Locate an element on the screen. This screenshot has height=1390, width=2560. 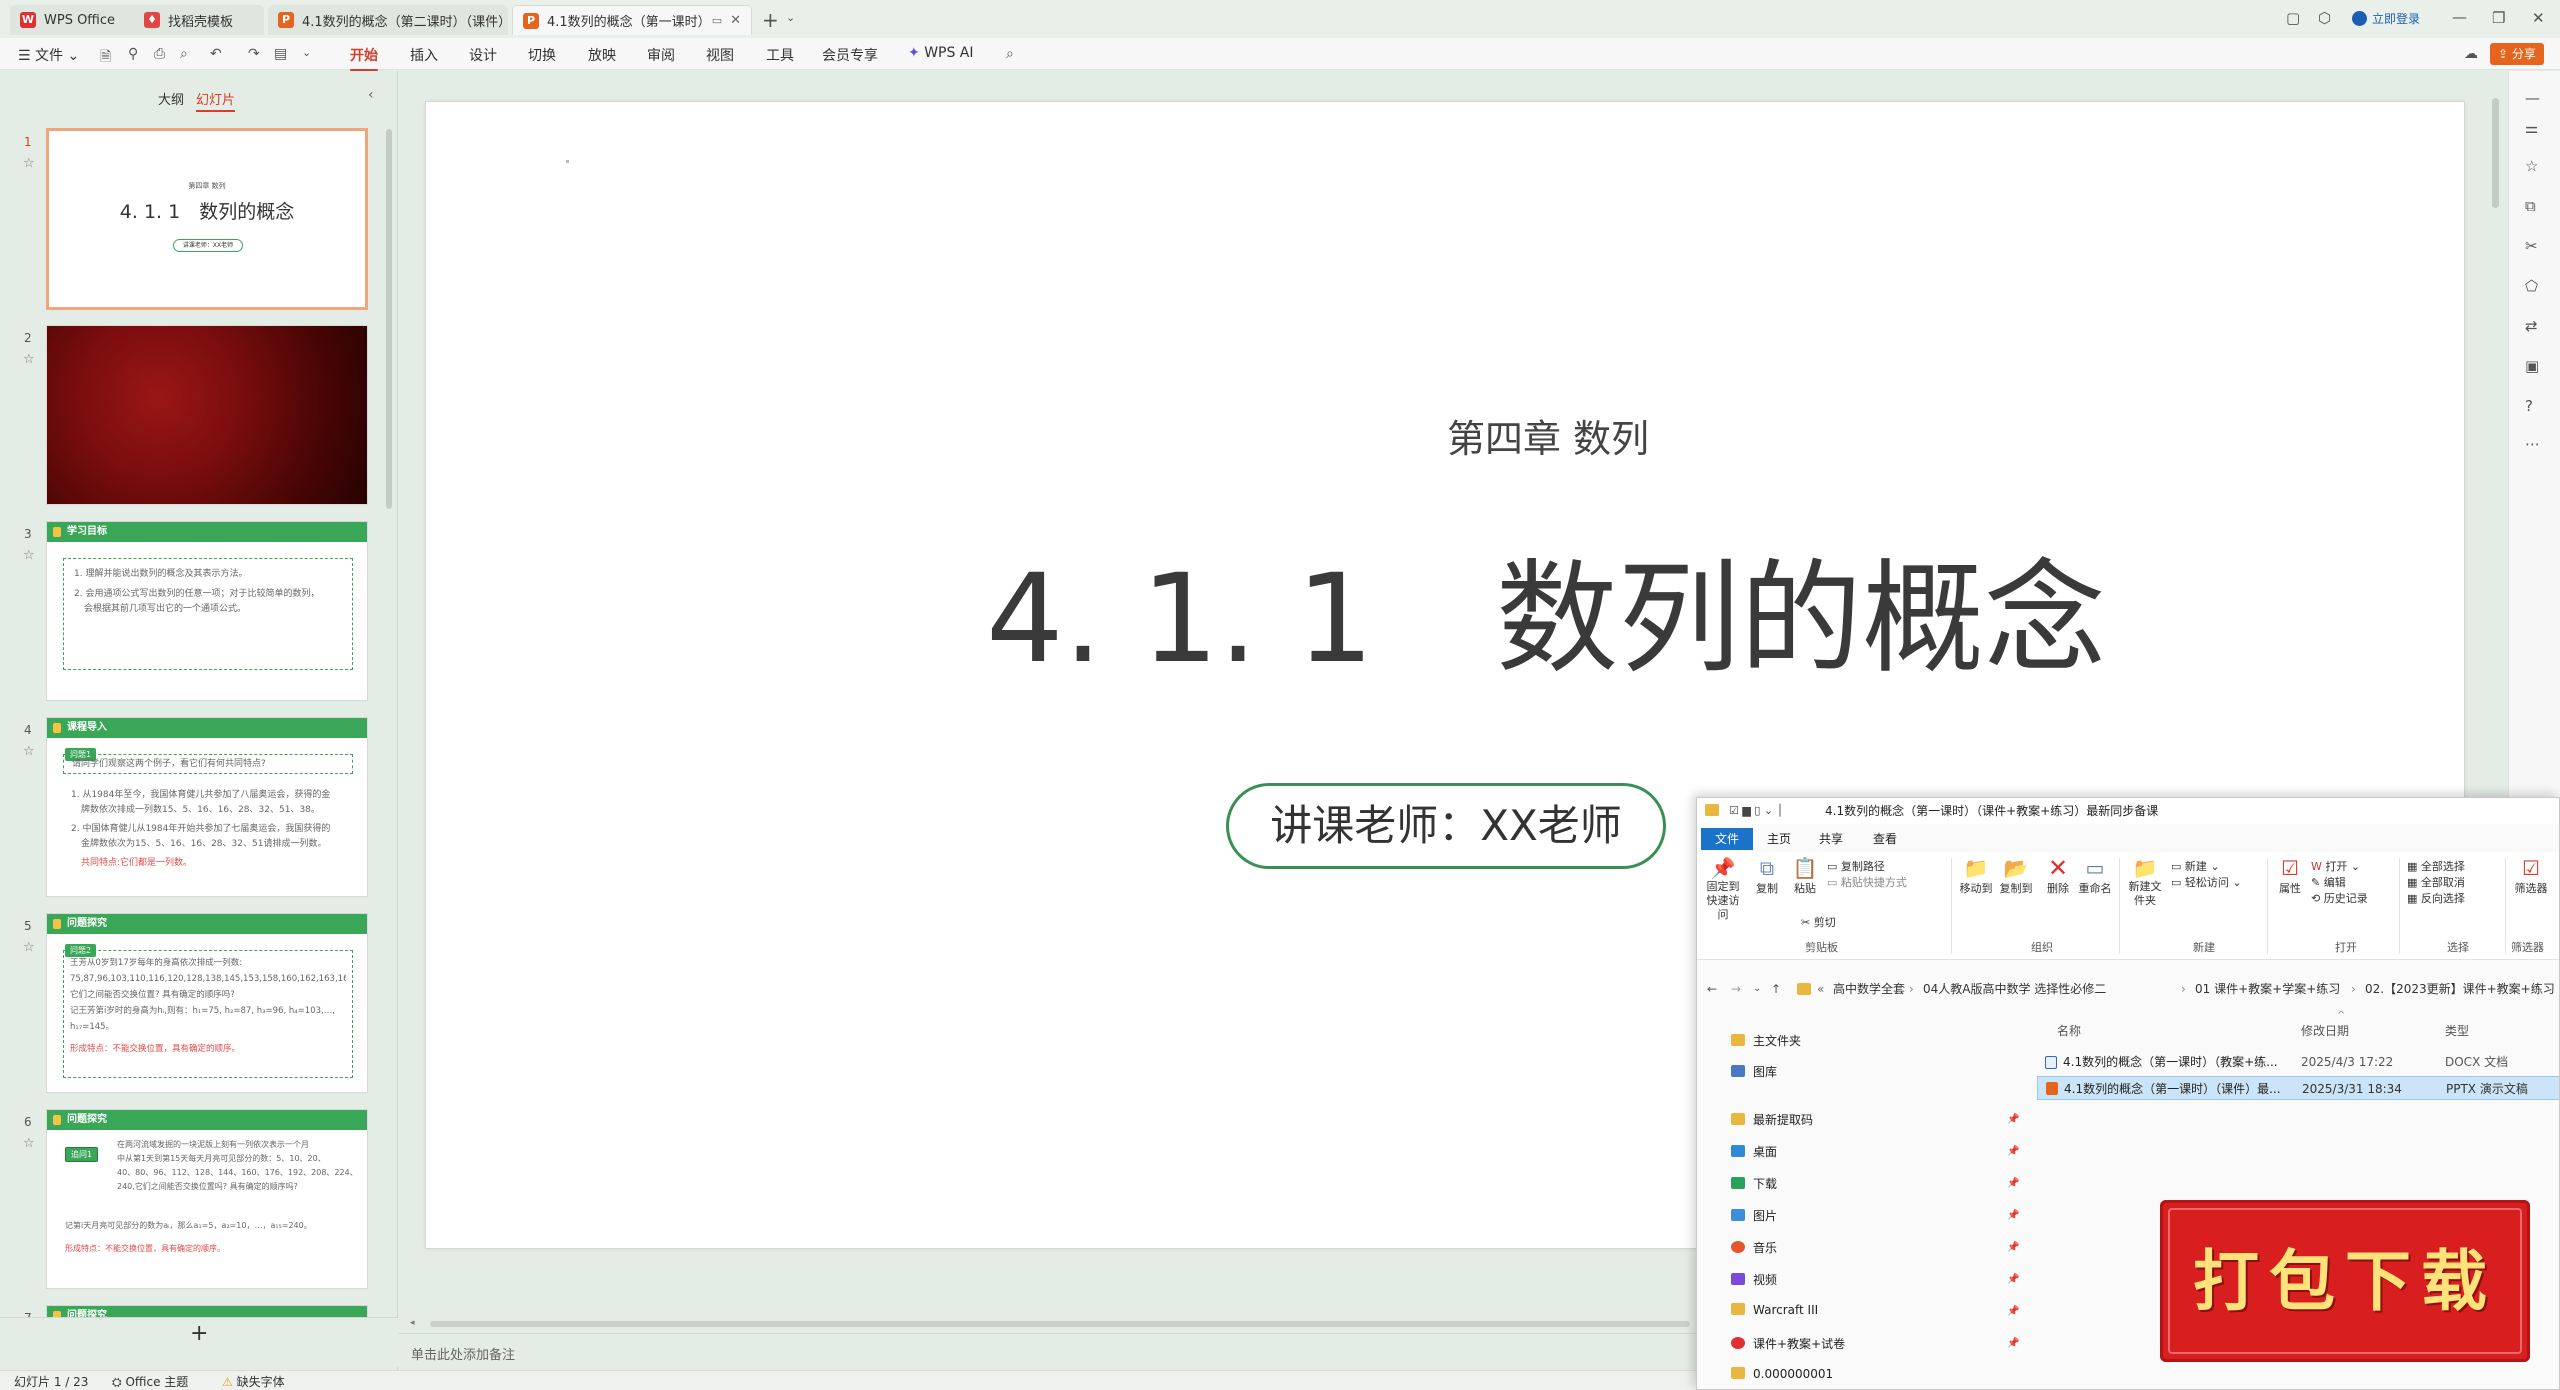
edit-button: ✎ 编辑 is located at coordinates (2339, 882).